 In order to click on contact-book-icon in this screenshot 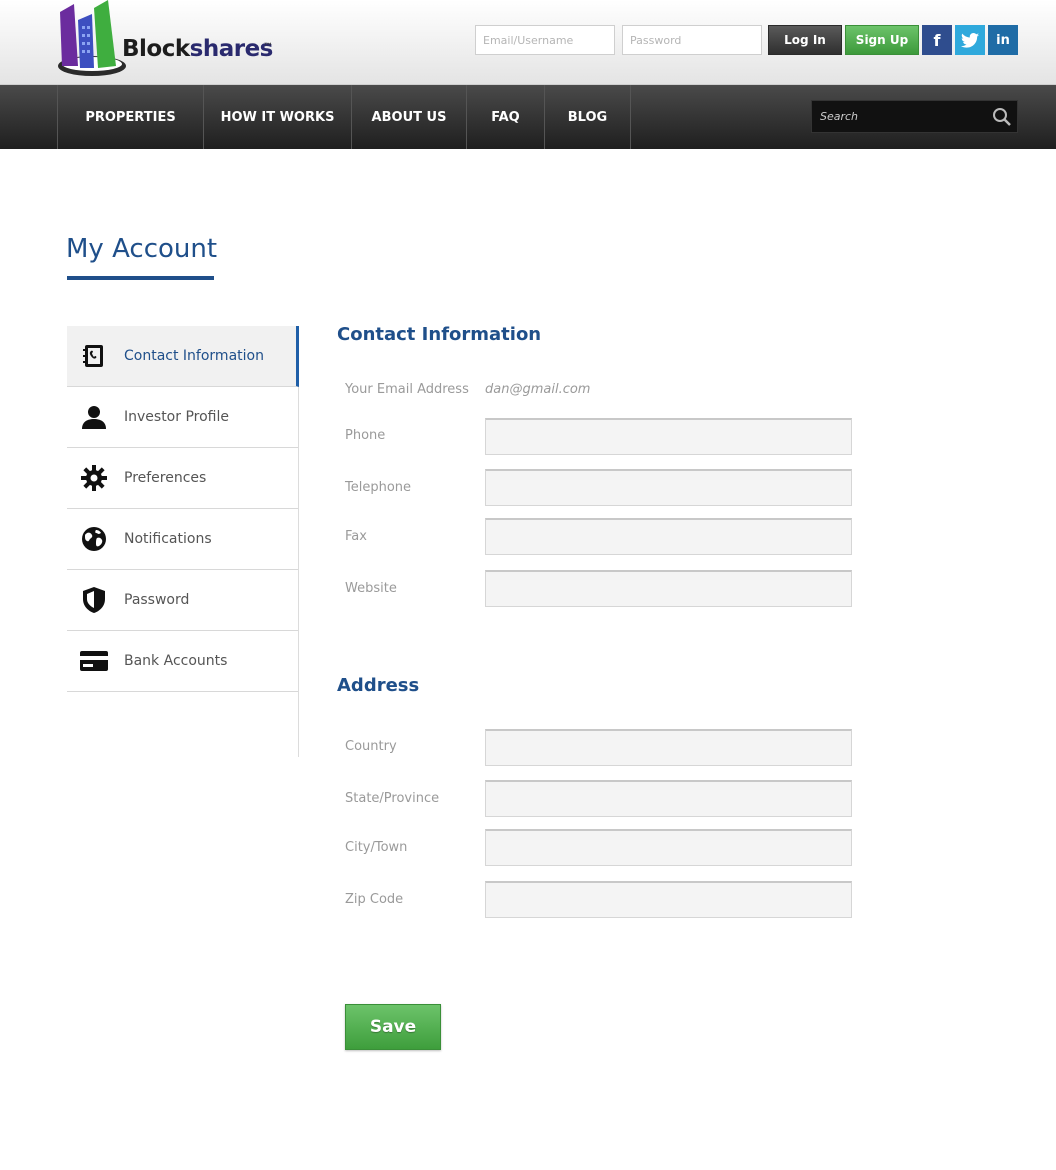, I will do `click(94, 356)`.